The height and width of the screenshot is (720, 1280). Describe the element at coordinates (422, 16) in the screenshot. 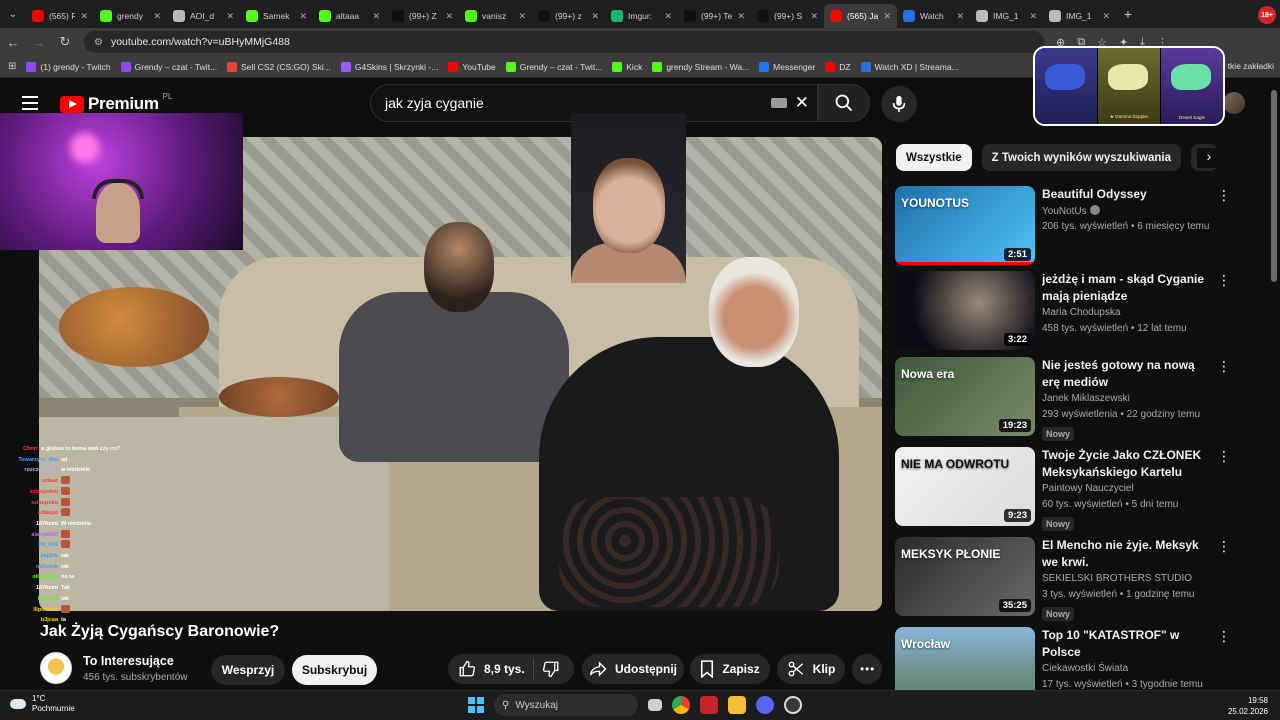

I see `browser-tab: (99+) Z ✕` at that location.